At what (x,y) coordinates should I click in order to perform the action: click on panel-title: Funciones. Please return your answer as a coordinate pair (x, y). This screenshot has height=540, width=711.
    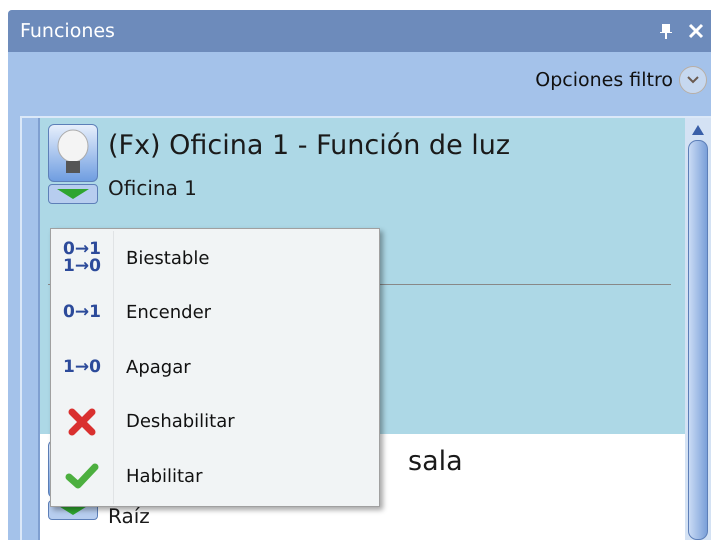
    Looking at the image, I should click on (68, 31).